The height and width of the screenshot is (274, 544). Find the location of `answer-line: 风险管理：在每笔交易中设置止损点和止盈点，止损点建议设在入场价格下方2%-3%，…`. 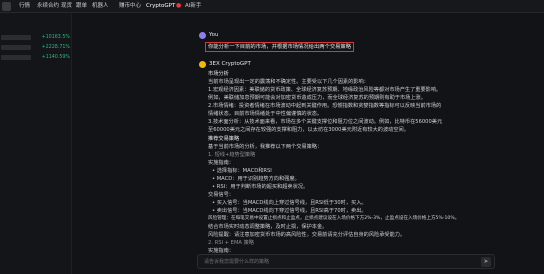

answer-line: 风险管理：在每笔交易中设置止损点和止盈点，止损点建议设在入场价格下方2%-3%，… is located at coordinates (334, 218).